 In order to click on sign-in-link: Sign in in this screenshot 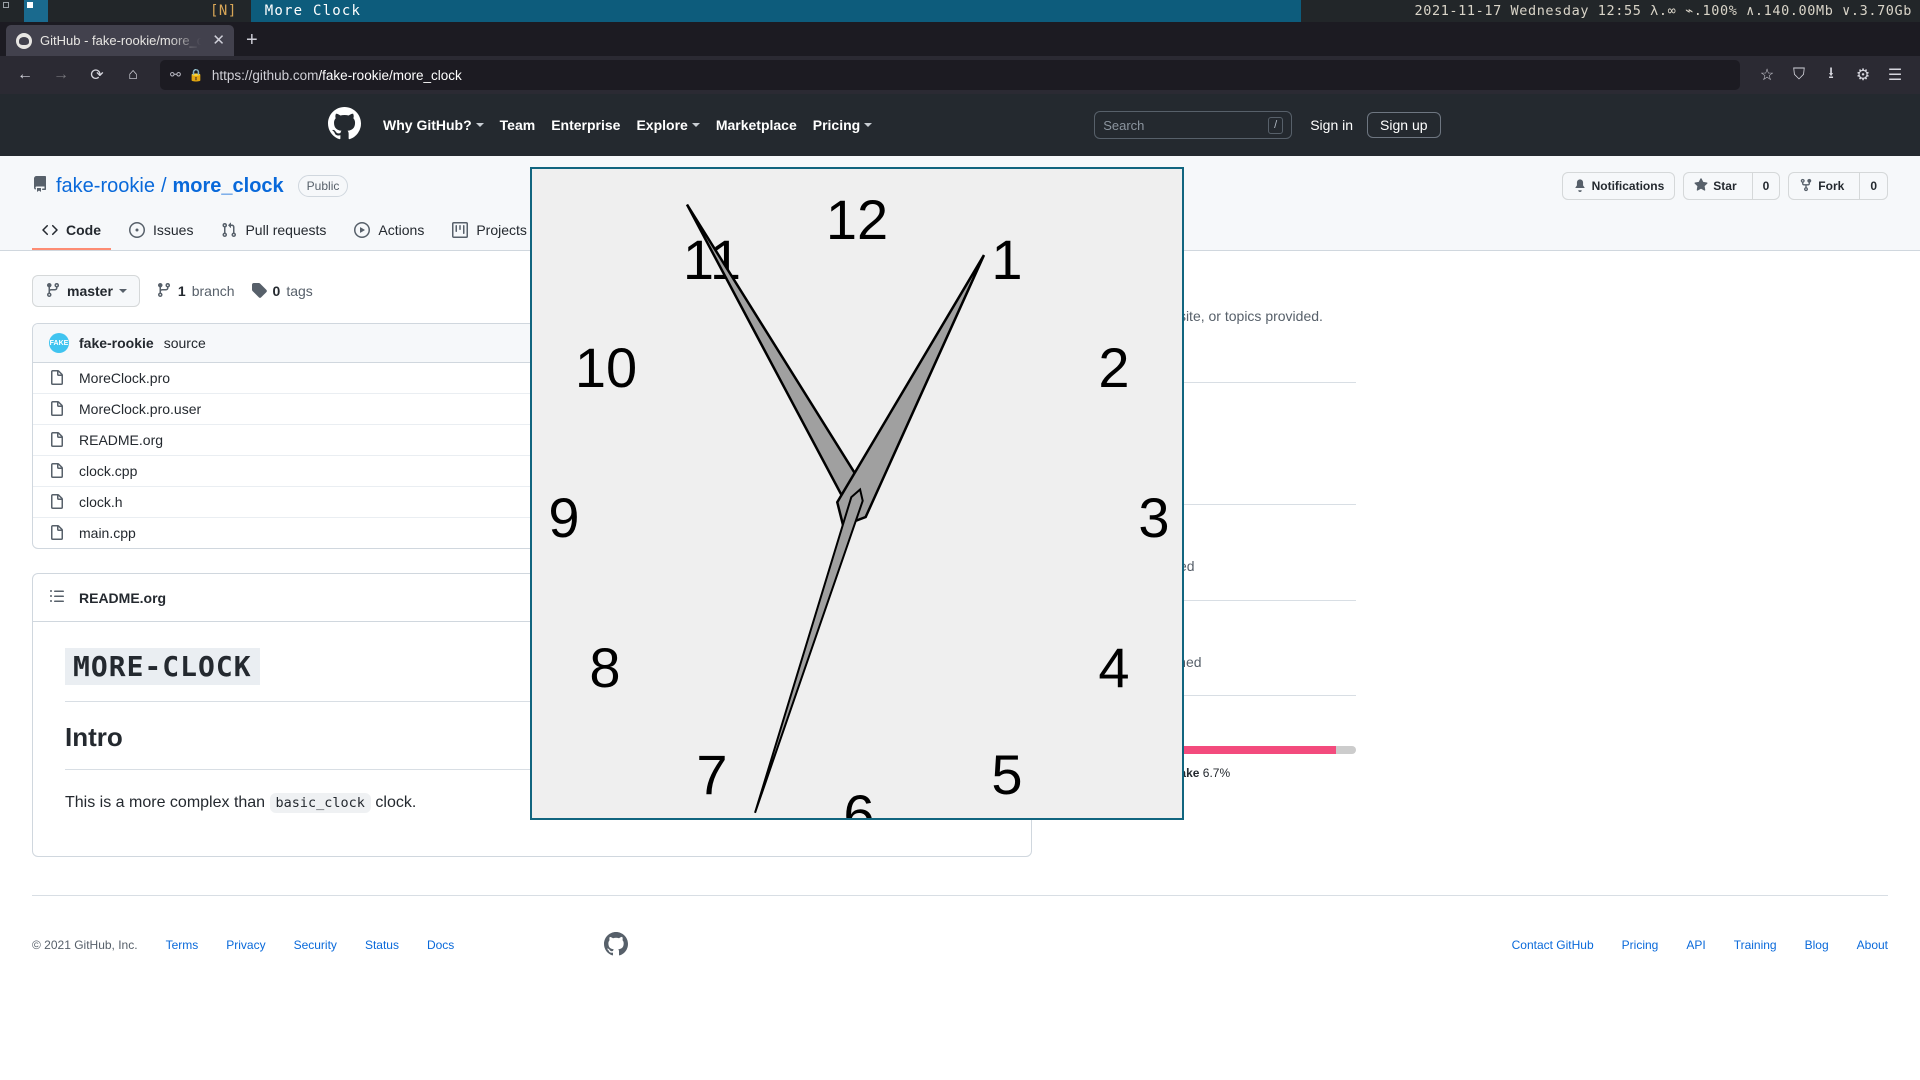, I will do `click(1331, 125)`.